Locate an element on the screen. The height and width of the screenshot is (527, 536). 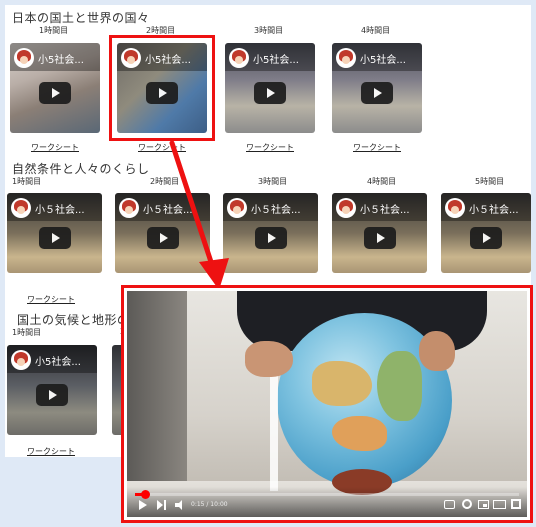
section-title-1: 日本の国土と世界の国々 is located at coordinates (81, 18).